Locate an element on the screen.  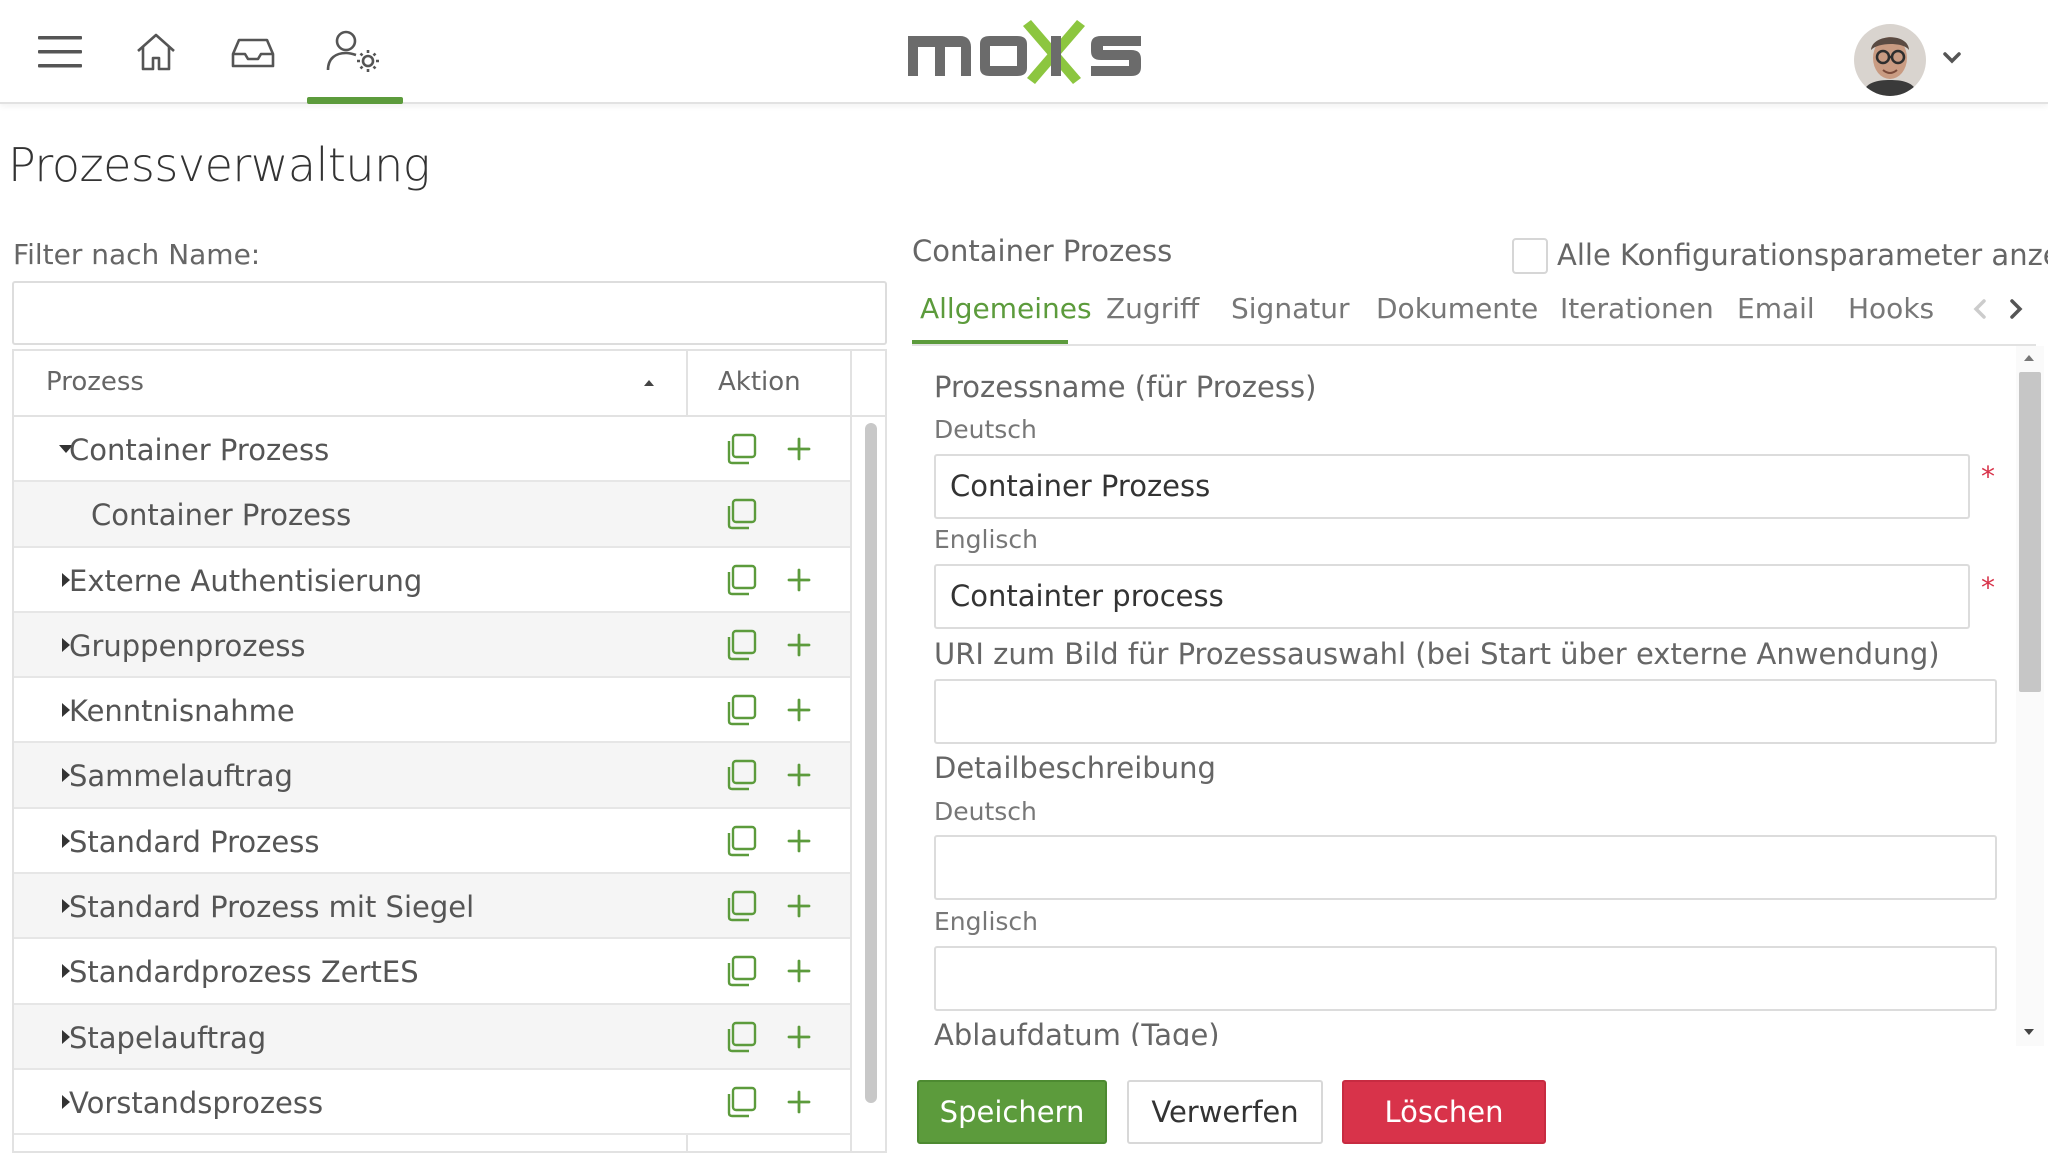
top-bar is located at coordinates (1024, 52).